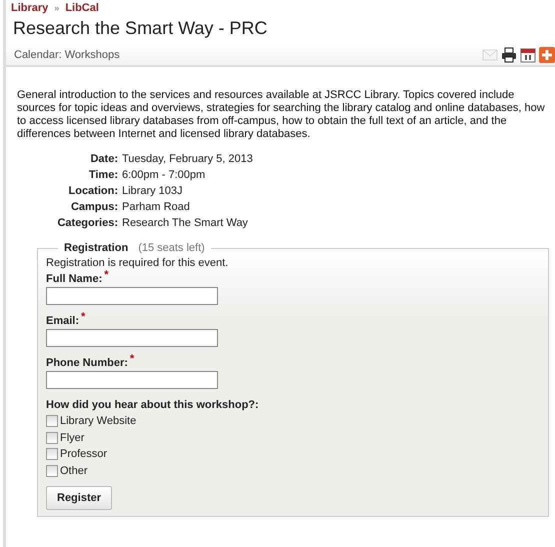 Image resolution: width=555 pixels, height=547 pixels. I want to click on add-icon, so click(547, 54).